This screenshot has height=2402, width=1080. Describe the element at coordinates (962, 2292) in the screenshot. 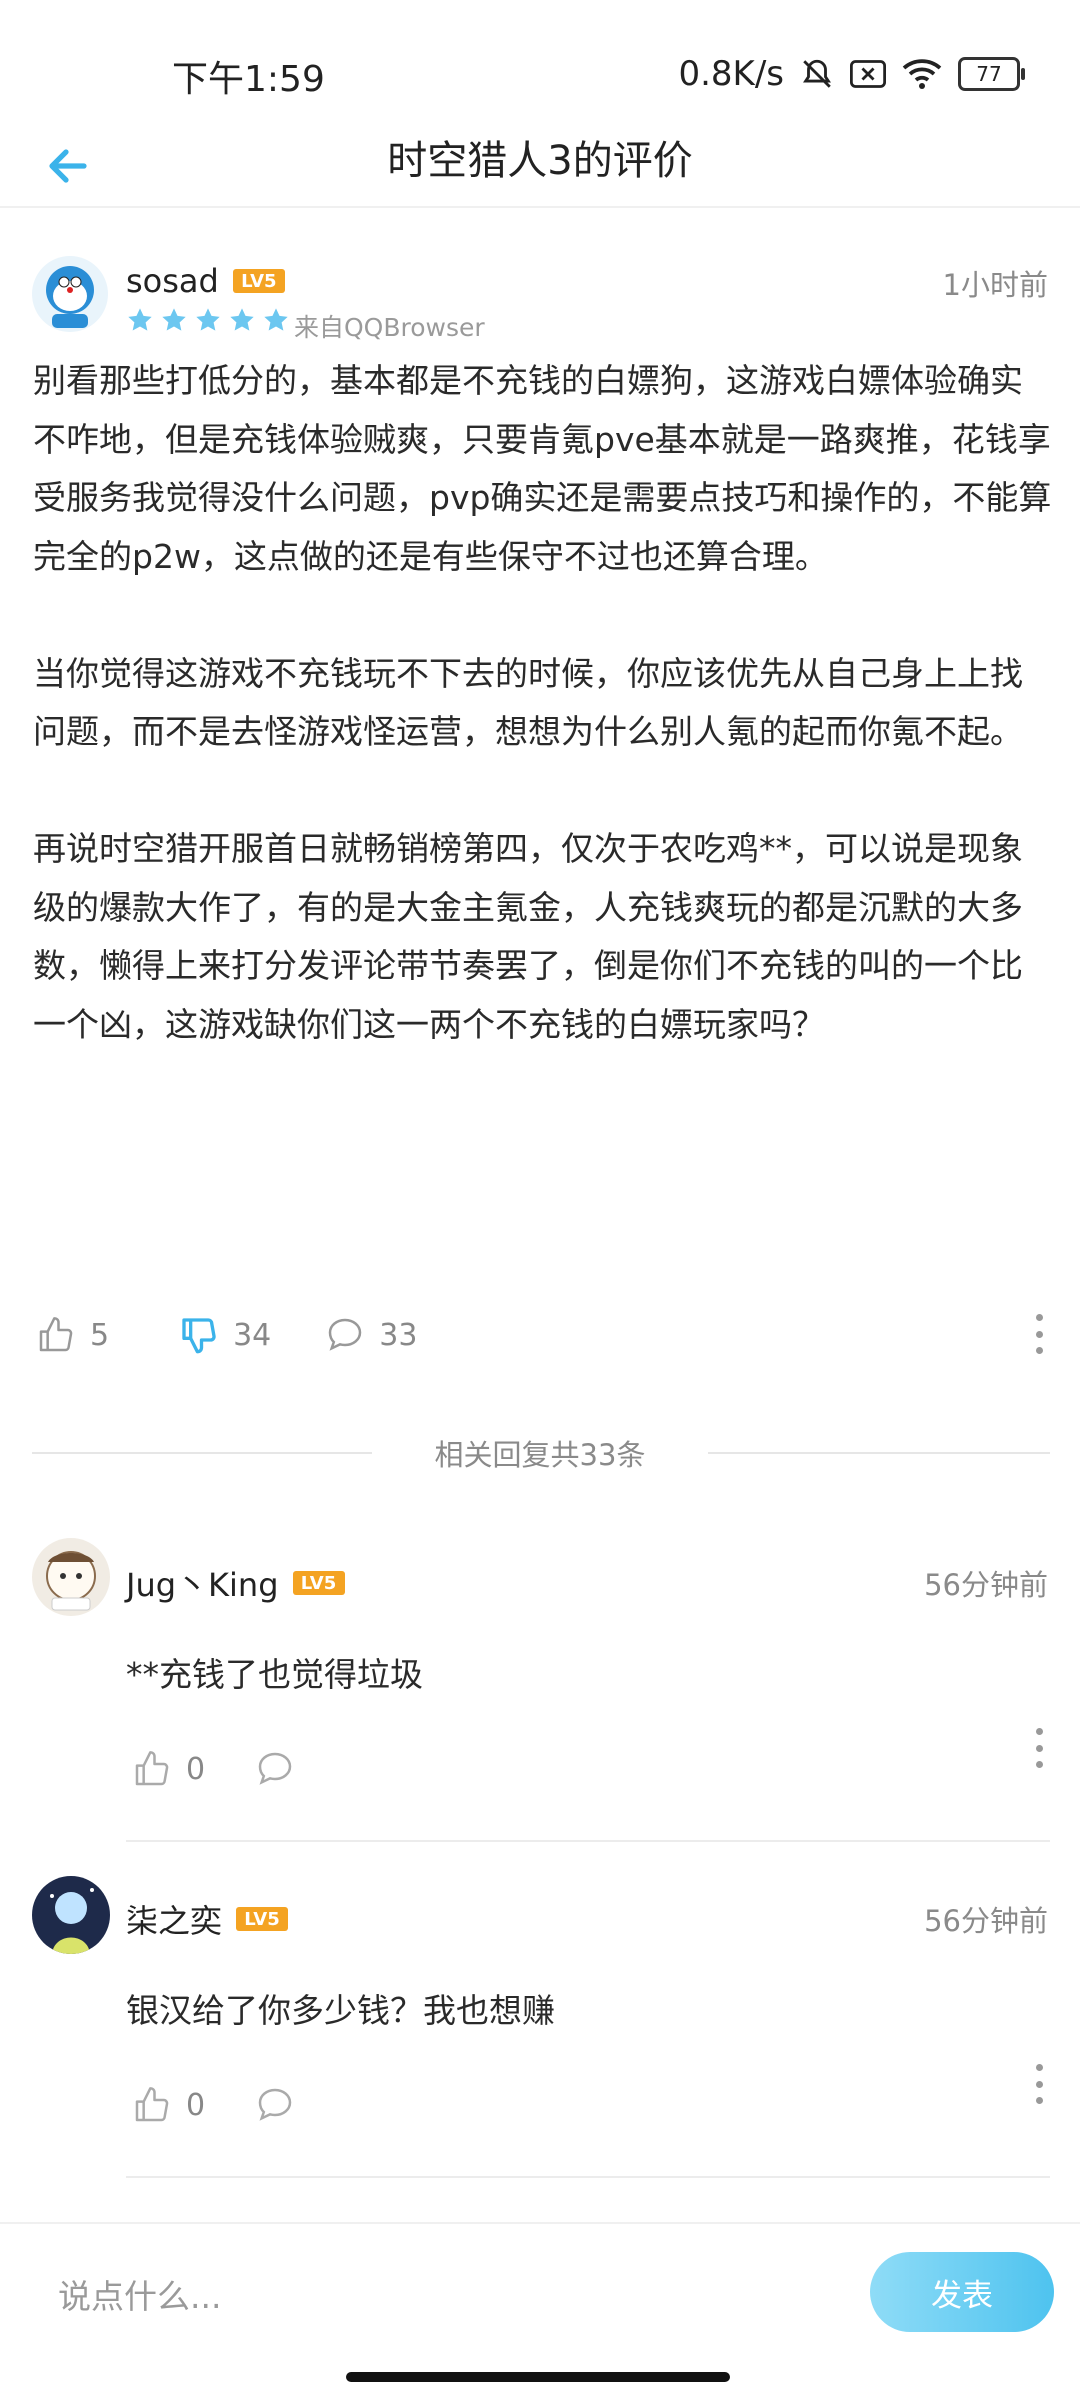

I see `publish-button: 发表` at that location.